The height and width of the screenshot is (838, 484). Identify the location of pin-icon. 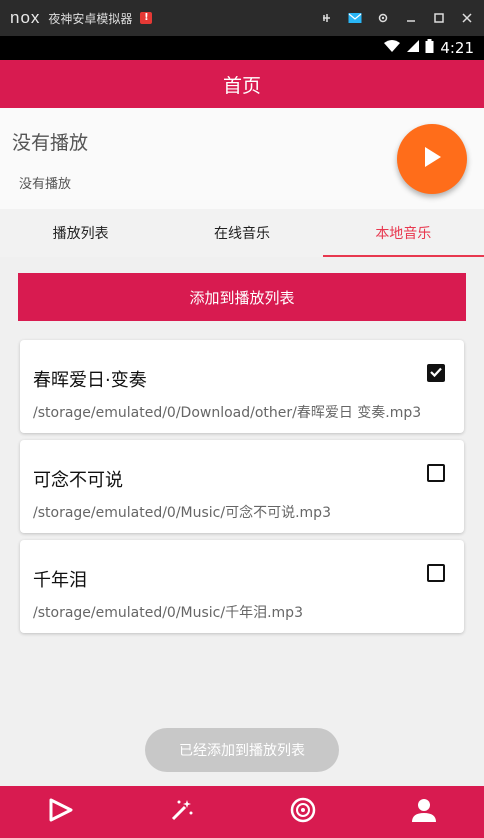
(327, 18).